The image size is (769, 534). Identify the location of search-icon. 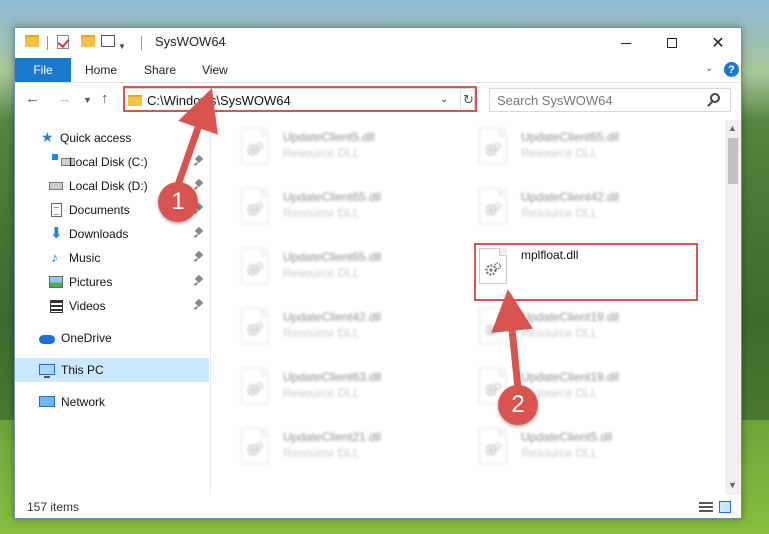
(715, 98).